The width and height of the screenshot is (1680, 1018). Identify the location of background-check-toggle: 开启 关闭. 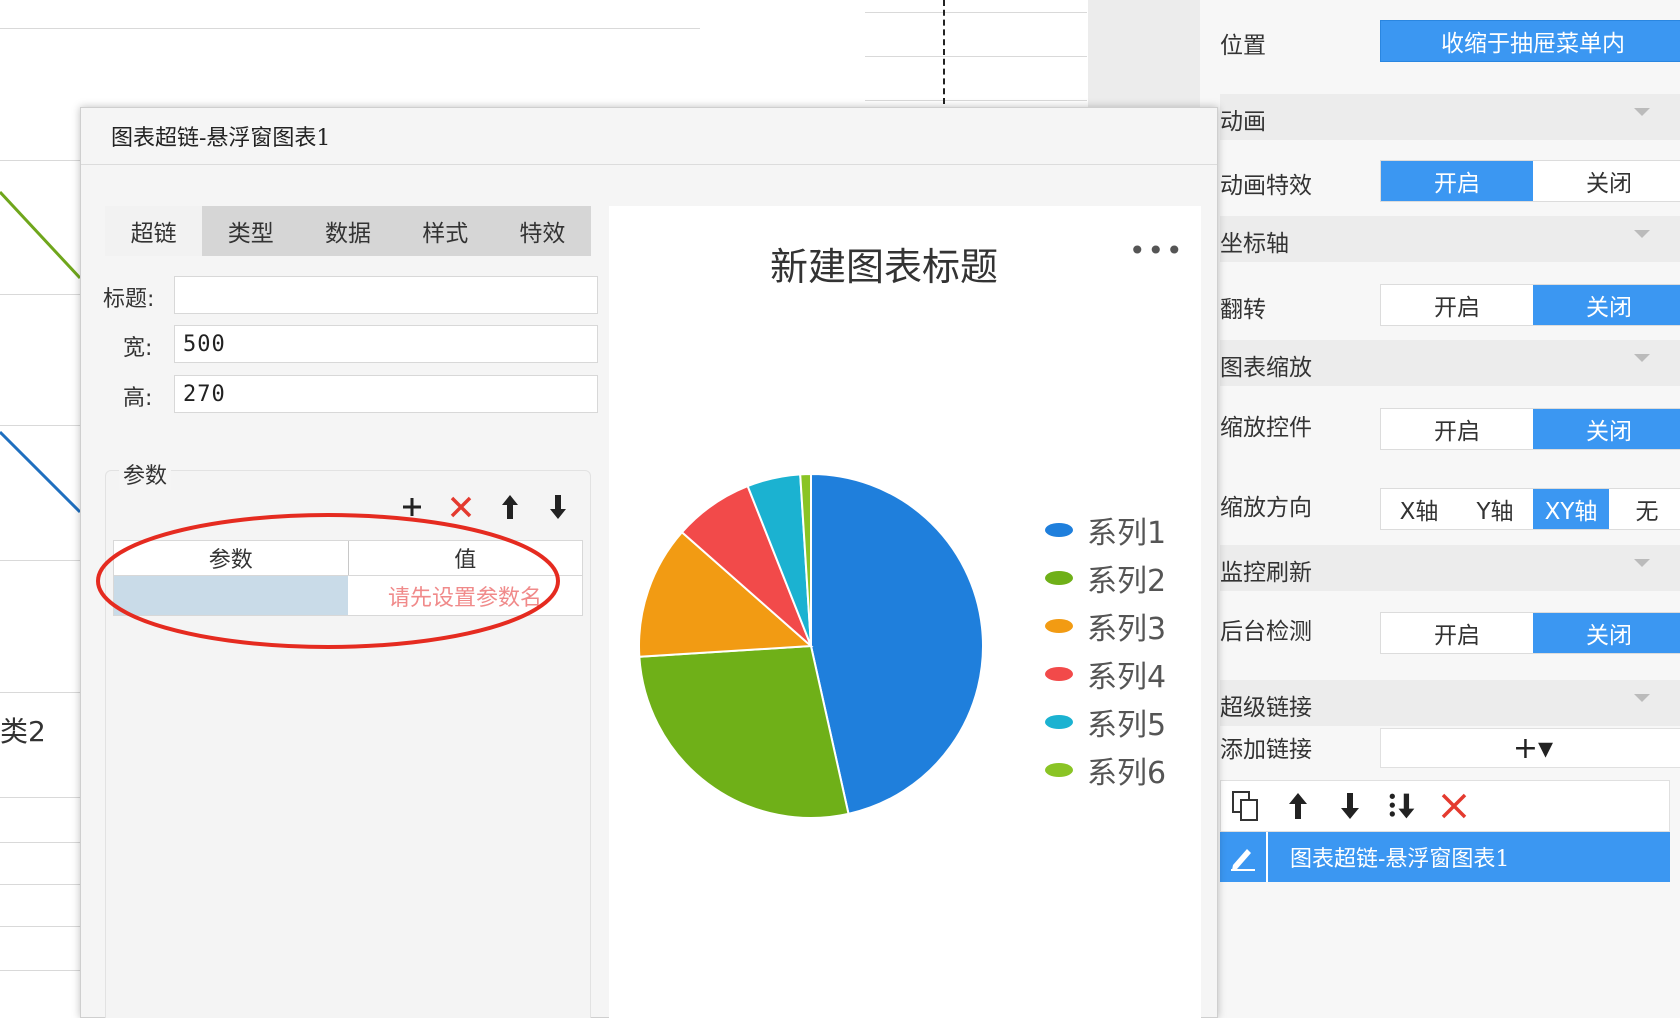
(1530, 633).